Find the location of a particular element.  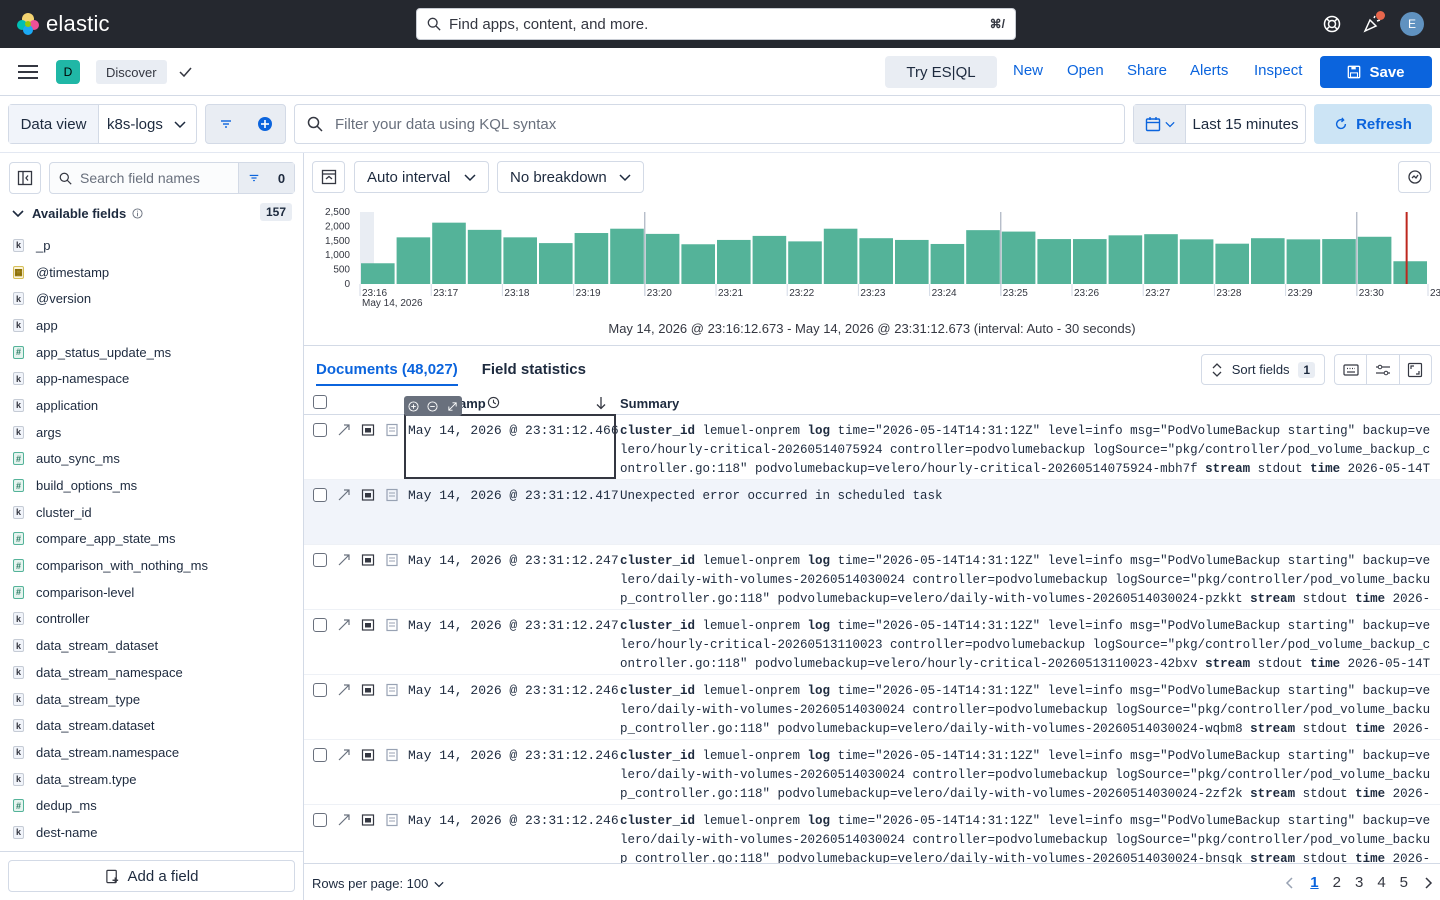

page-link: 3 is located at coordinates (1359, 882).